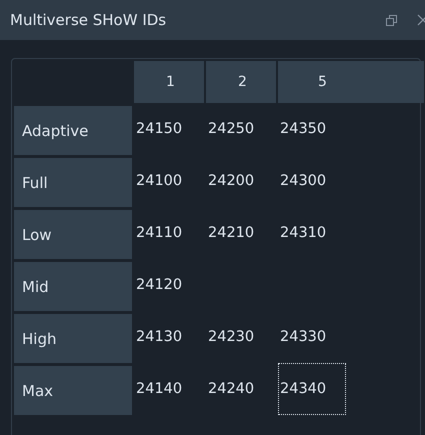 This screenshot has height=435, width=425. Describe the element at coordinates (351, 129) in the screenshot. I see `table-cell: 24350` at that location.